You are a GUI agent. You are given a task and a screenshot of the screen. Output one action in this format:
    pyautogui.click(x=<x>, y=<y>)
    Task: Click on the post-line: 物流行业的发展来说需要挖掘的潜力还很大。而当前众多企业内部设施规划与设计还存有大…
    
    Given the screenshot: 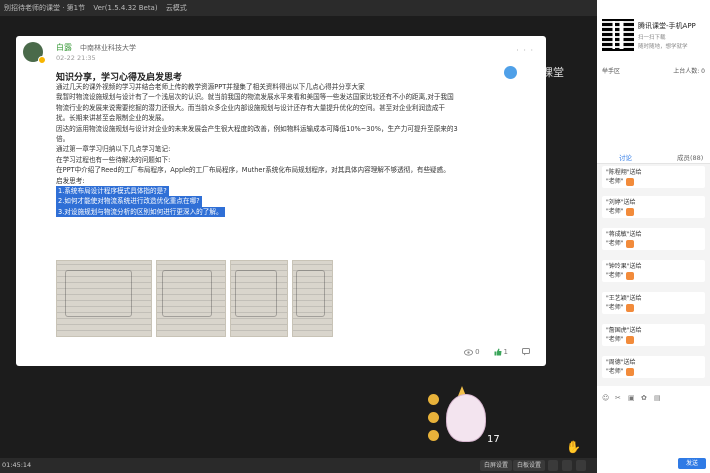 What is the action you would take?
    pyautogui.click(x=251, y=107)
    